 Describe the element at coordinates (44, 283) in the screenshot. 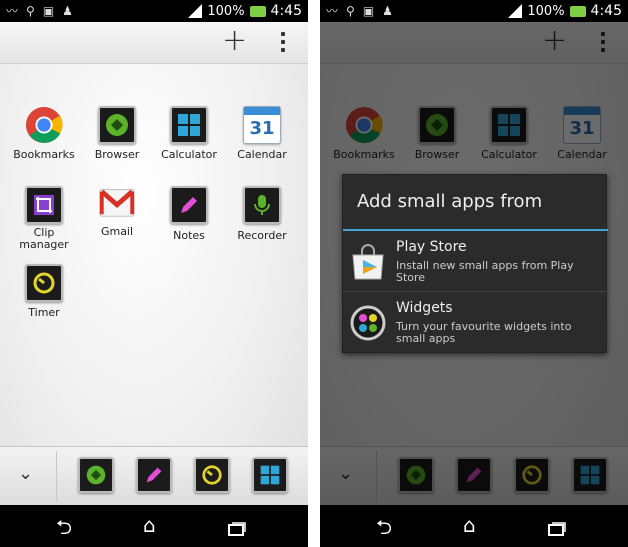

I see `timer-icon` at that location.